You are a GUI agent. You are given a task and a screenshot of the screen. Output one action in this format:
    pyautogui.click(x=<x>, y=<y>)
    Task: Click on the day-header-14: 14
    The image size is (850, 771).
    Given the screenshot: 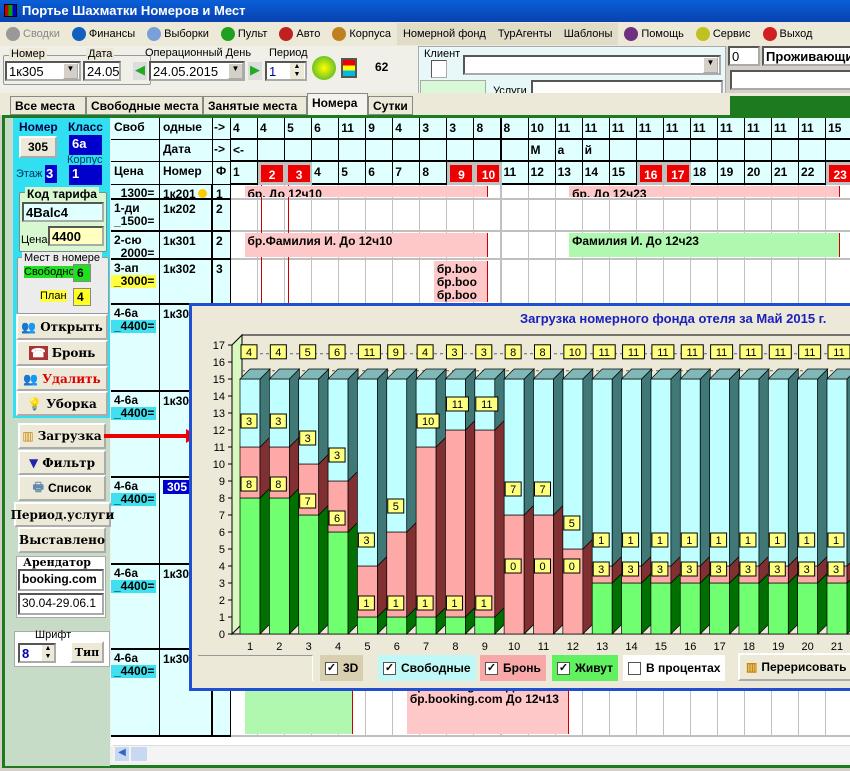 What is the action you would take?
    pyautogui.click(x=596, y=173)
    